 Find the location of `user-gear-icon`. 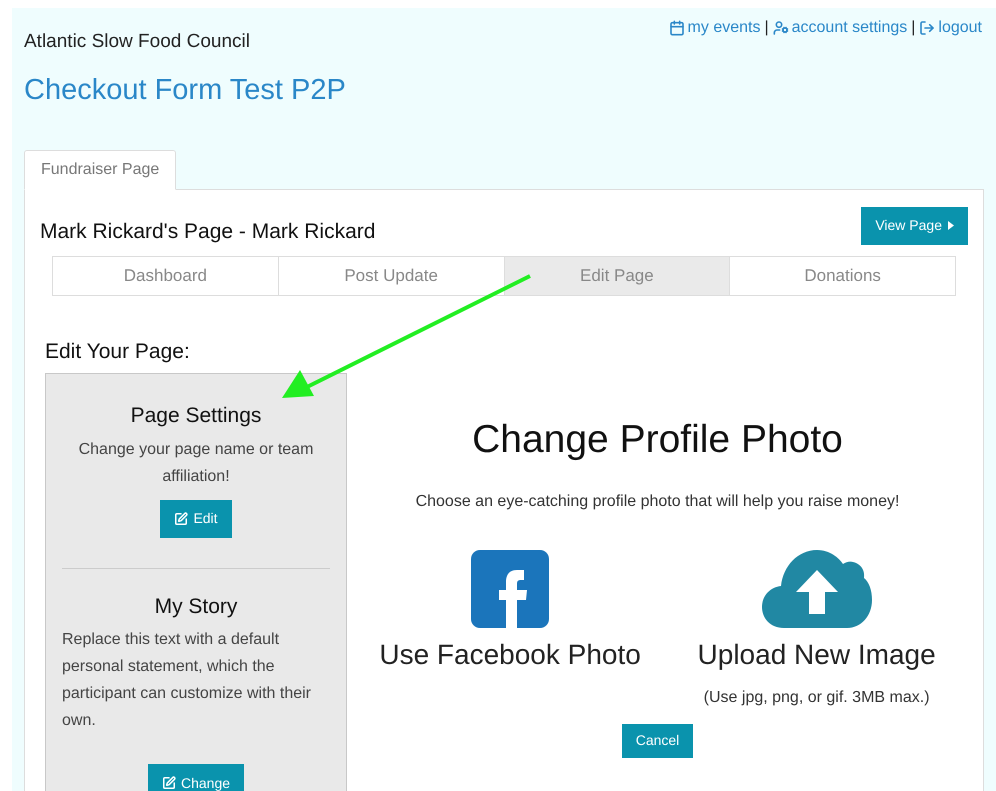

user-gear-icon is located at coordinates (780, 28).